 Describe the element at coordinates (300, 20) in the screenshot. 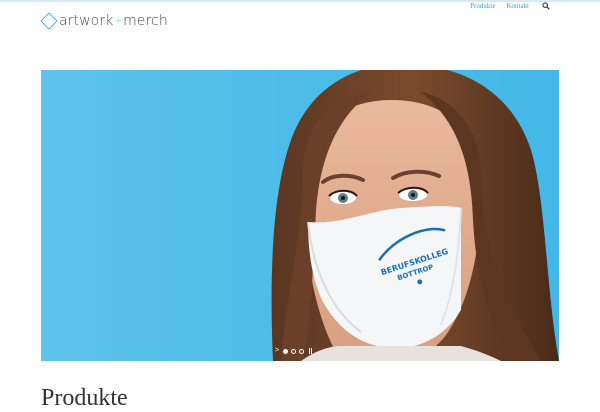

I see `site-header: artwork+merch Produkte Kontakt` at that location.